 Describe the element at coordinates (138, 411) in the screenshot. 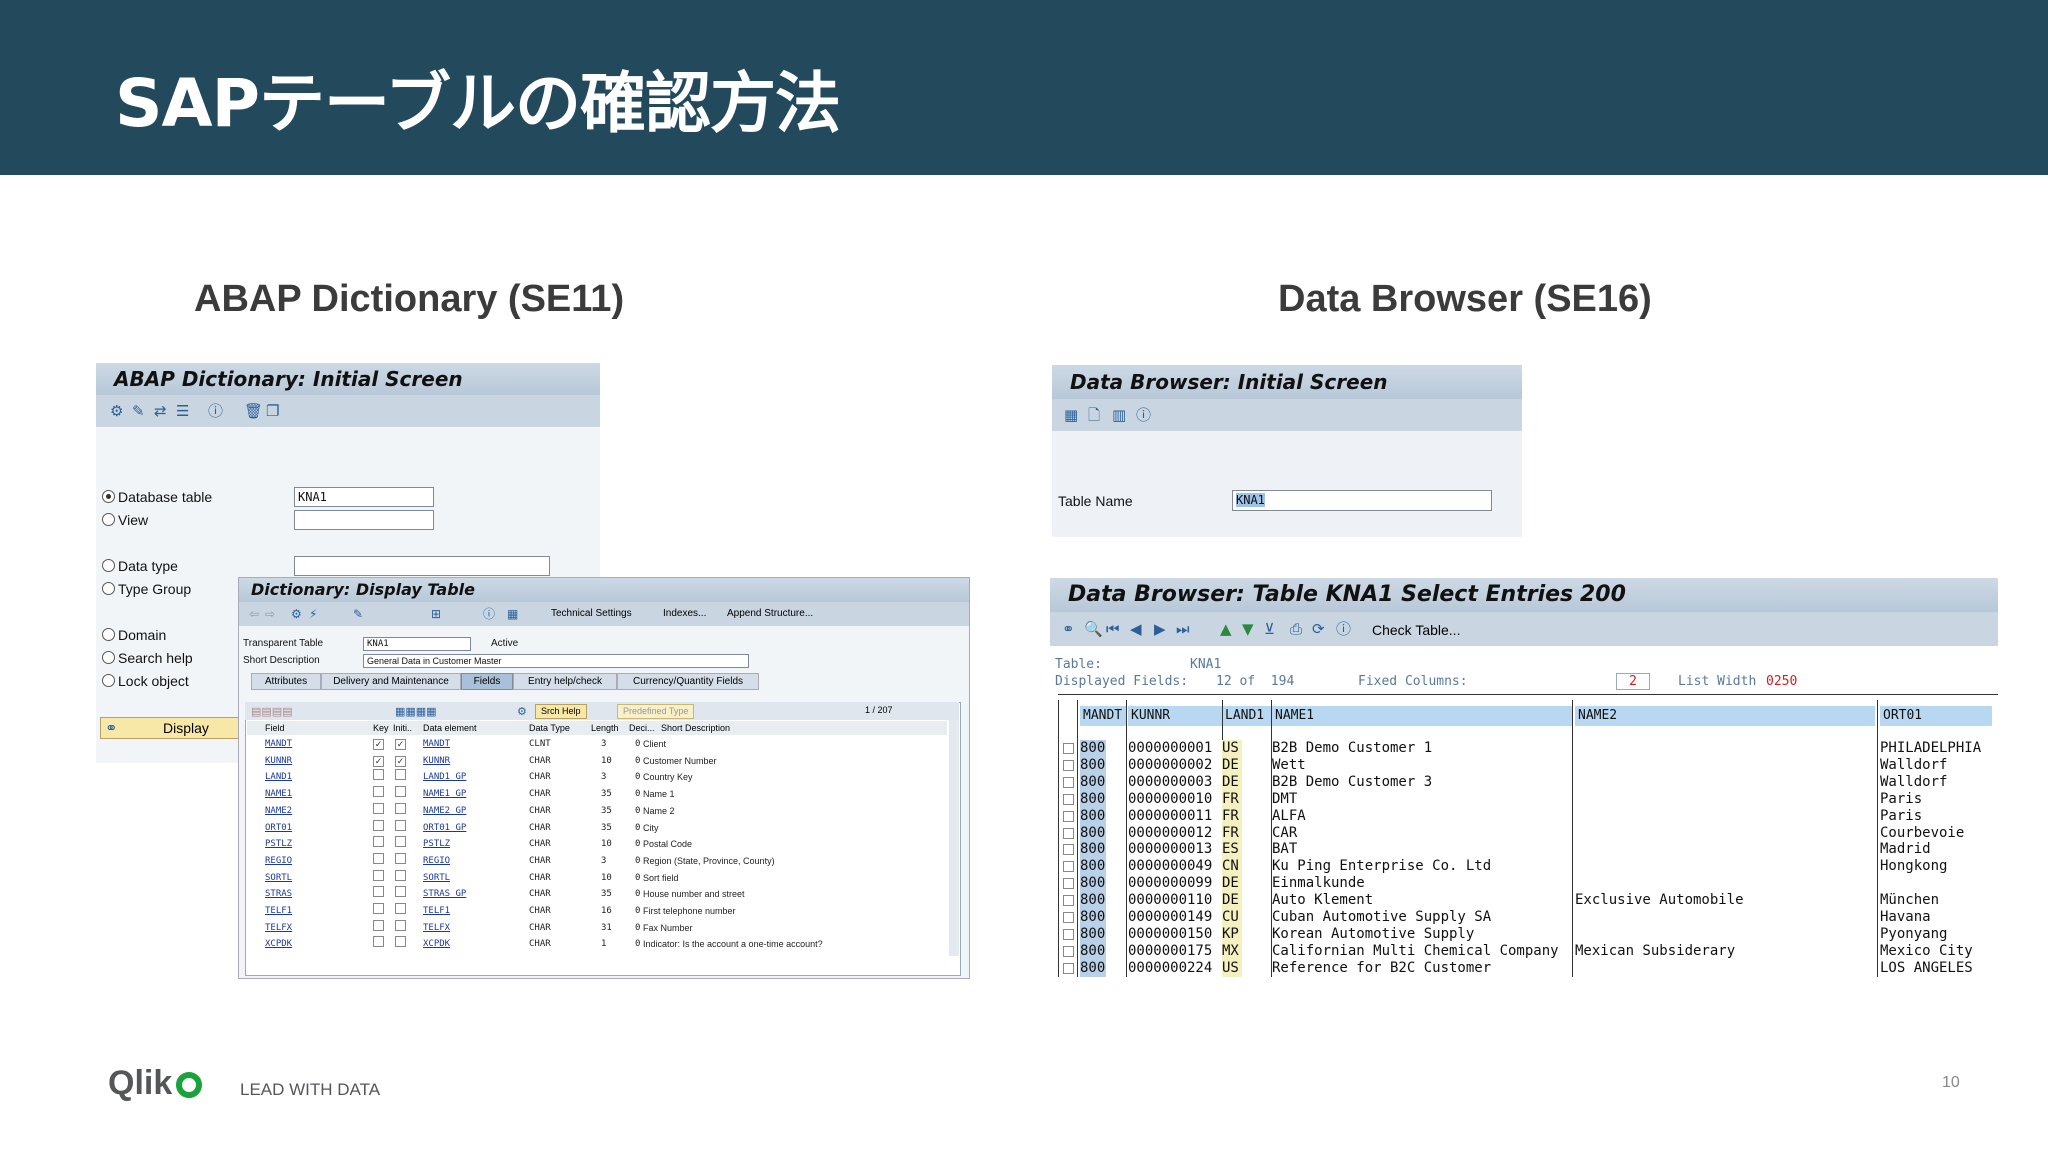

I see `change-icon: ✎` at that location.